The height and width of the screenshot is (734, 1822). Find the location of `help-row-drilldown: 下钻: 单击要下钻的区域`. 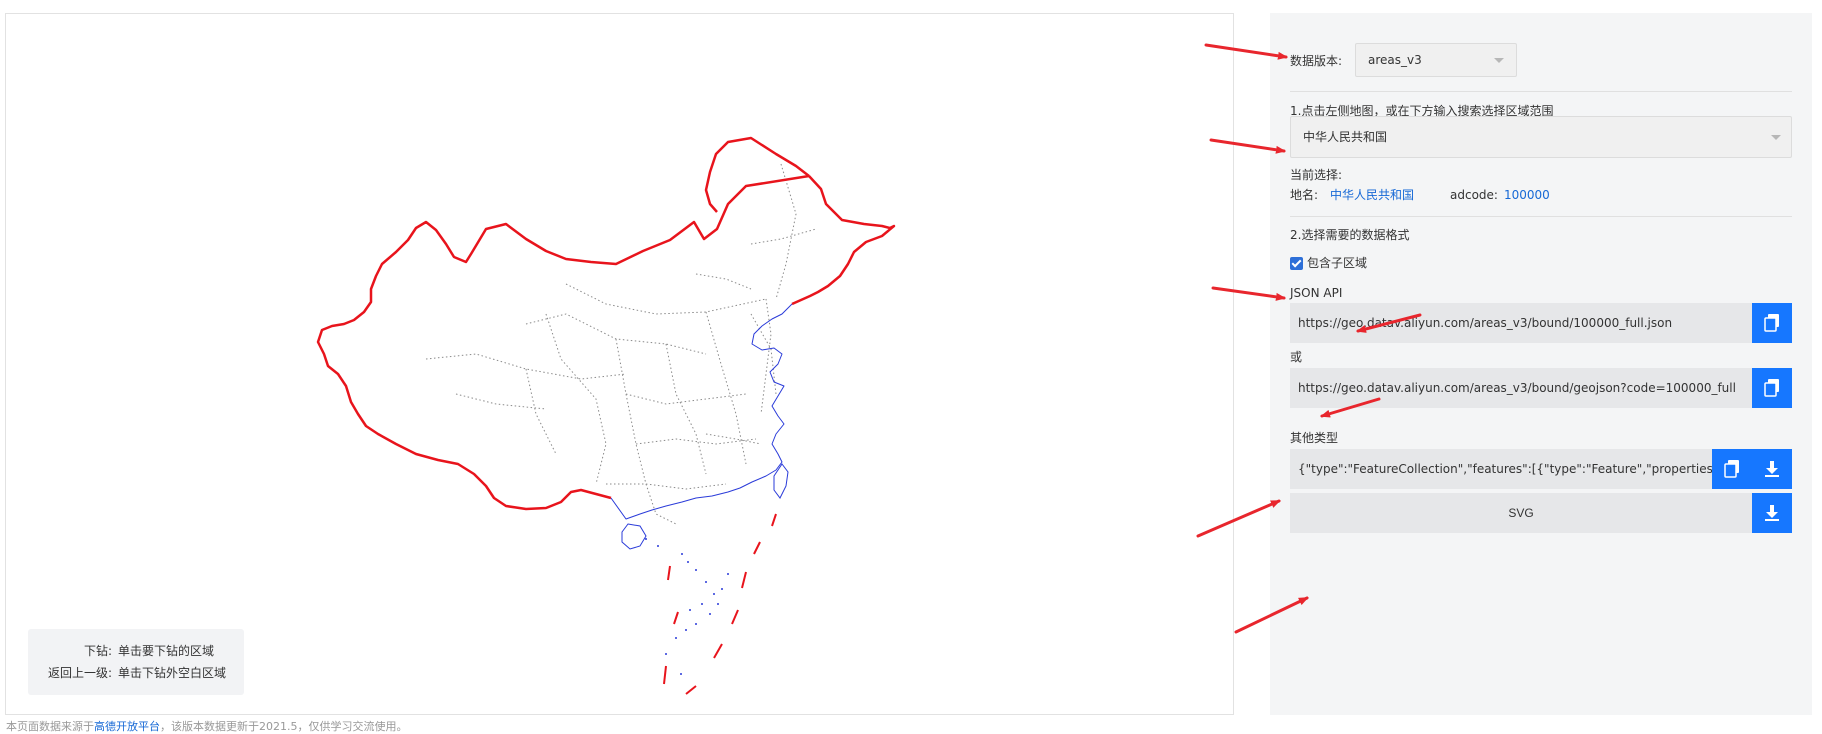

help-row-drilldown: 下钻: 单击要下钻的区域 is located at coordinates (136, 651).